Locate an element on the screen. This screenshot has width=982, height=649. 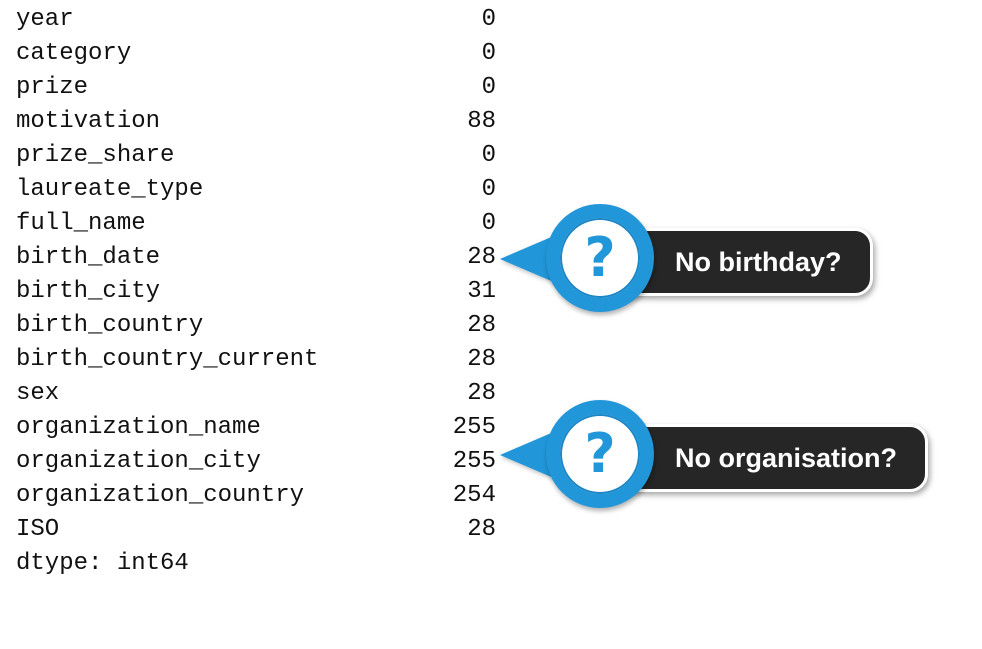
callout-label: No organisation? is located at coordinates (769, 458).